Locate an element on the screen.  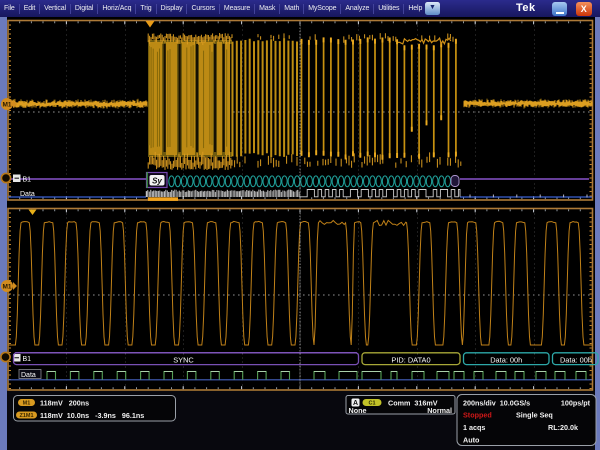
svg-text: Stopped is located at coordinates (477, 415).